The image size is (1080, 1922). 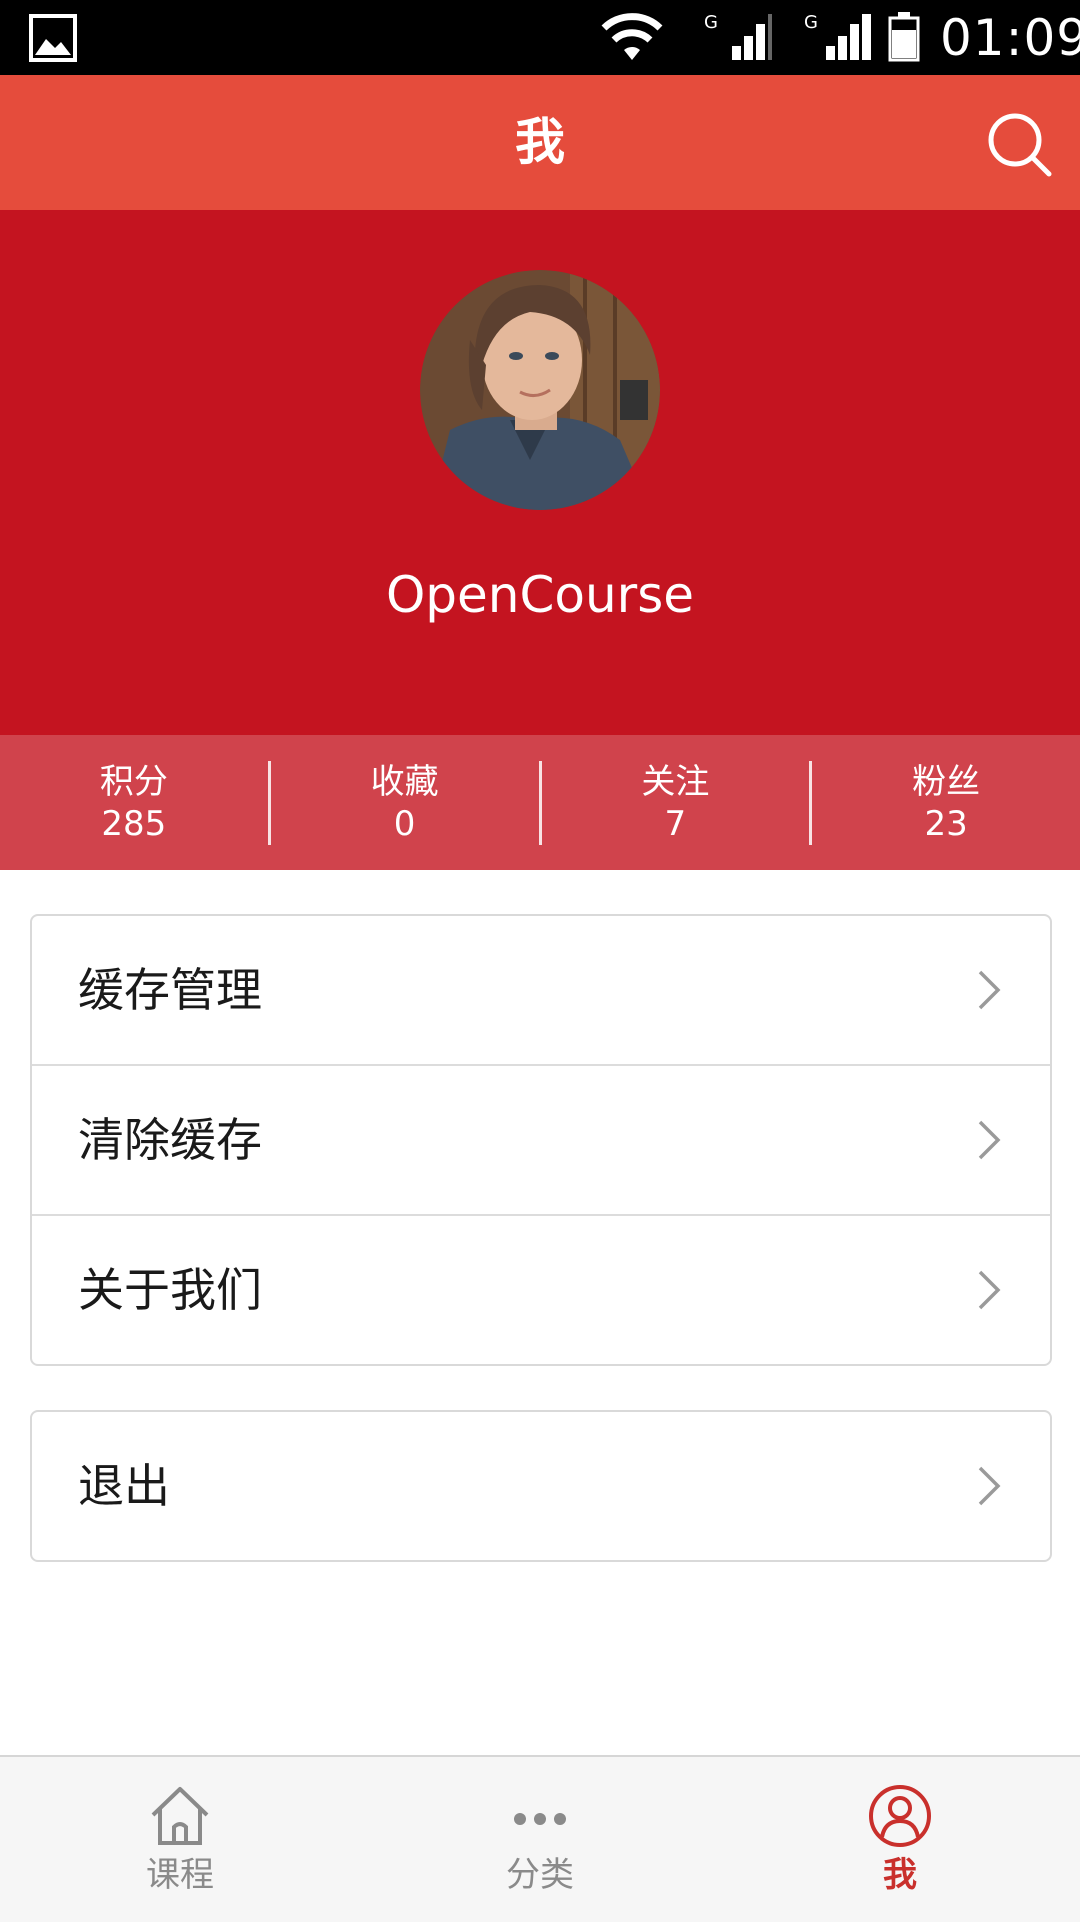 What do you see at coordinates (180, 1816) in the screenshot?
I see `home-icon` at bounding box center [180, 1816].